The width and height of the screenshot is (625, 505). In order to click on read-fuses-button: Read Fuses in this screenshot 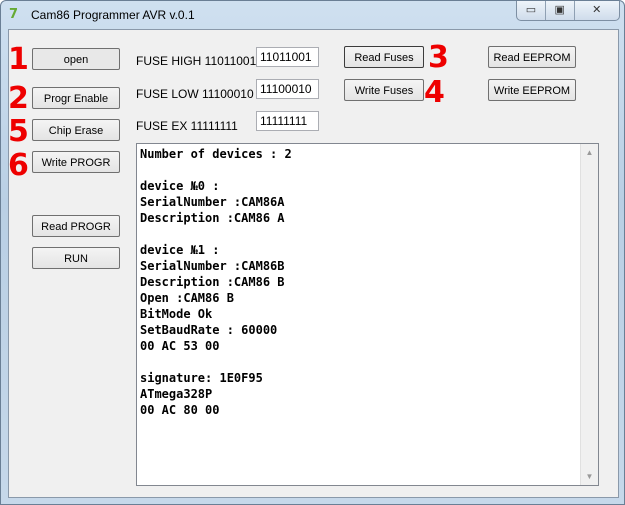, I will do `click(384, 57)`.